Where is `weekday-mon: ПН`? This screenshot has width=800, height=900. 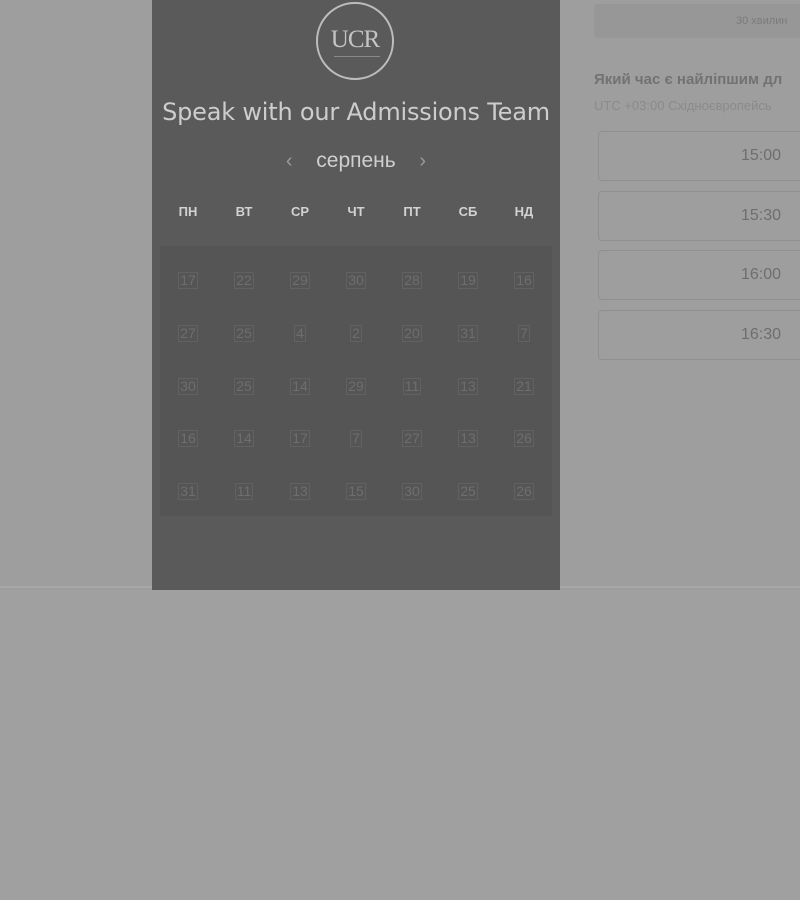 weekday-mon: ПН is located at coordinates (188, 211).